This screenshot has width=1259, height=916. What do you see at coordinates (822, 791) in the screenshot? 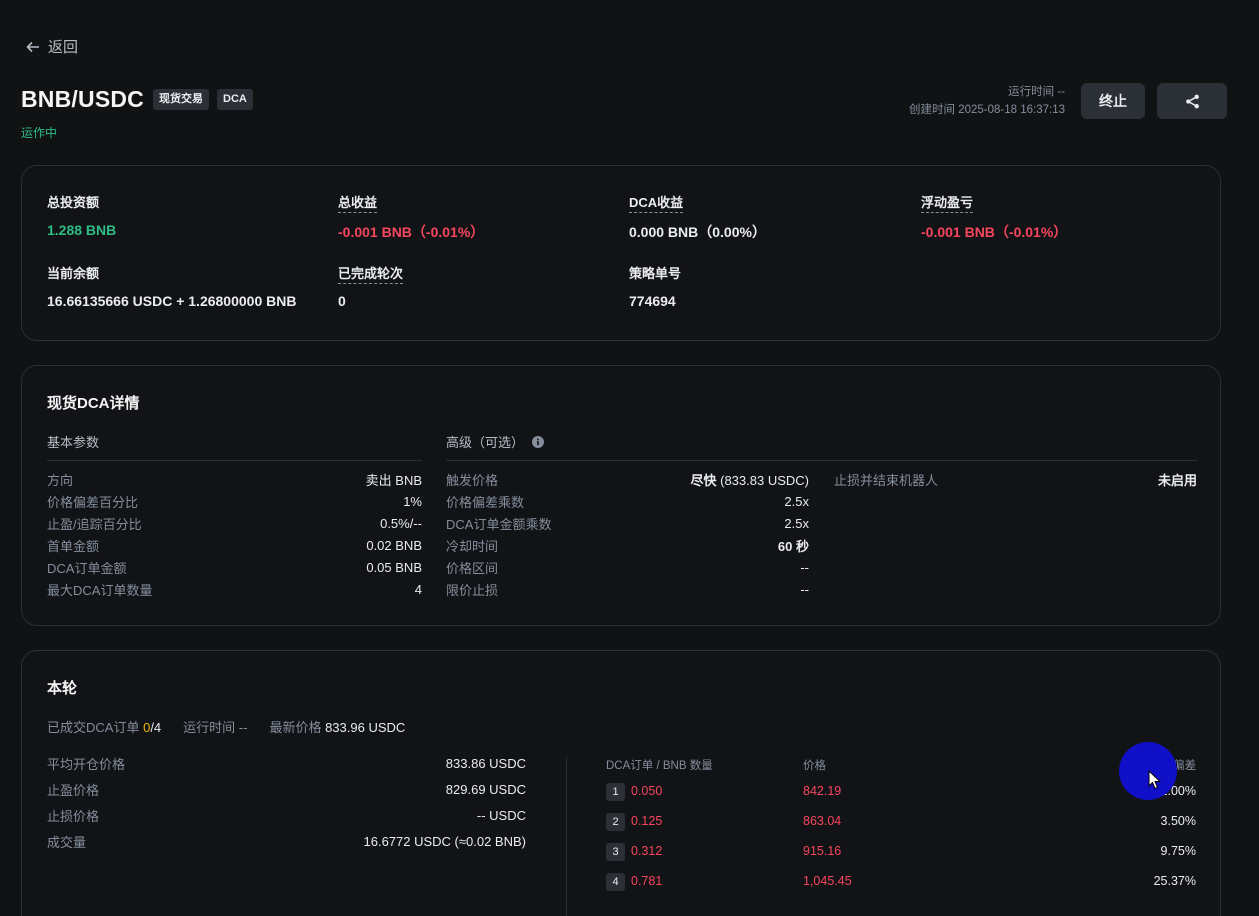
I see `order-price: 842.19` at bounding box center [822, 791].